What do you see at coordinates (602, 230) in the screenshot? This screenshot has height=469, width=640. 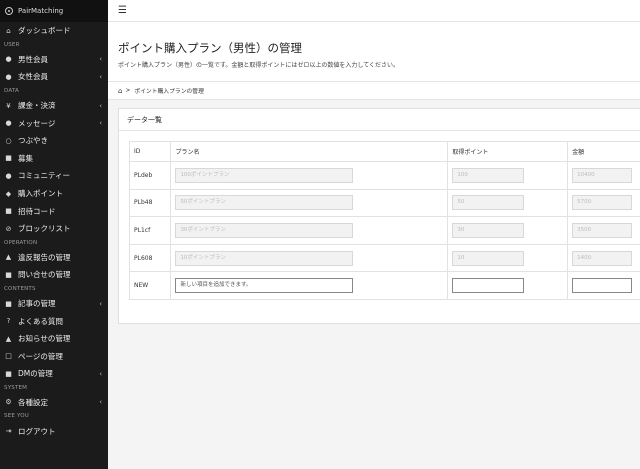 I see `price-input: 3500` at bounding box center [602, 230].